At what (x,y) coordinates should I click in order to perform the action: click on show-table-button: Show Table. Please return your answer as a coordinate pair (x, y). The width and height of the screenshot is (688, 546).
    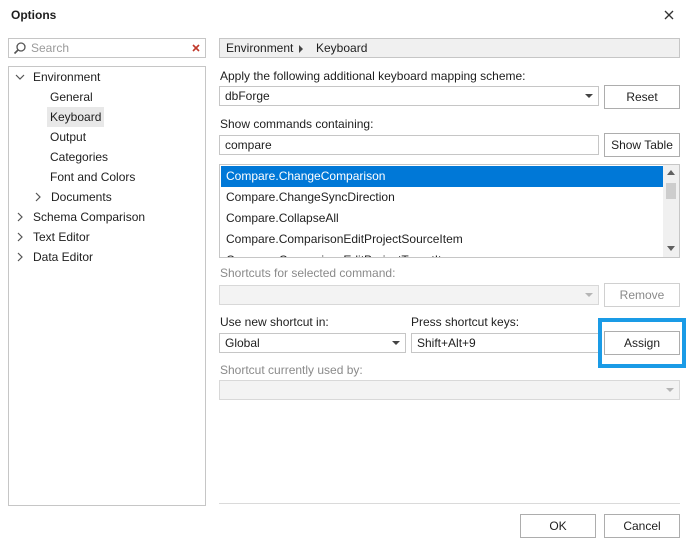
    Looking at the image, I should click on (642, 145).